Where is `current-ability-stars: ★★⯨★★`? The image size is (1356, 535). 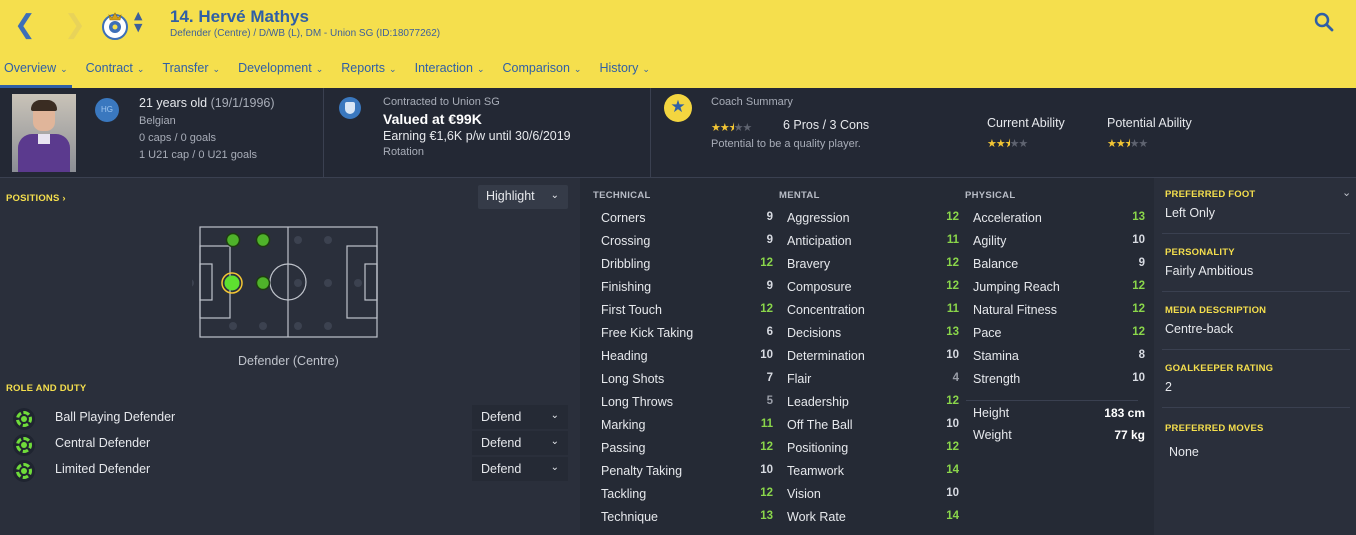 current-ability-stars: ★★⯨★★ is located at coordinates (1007, 143).